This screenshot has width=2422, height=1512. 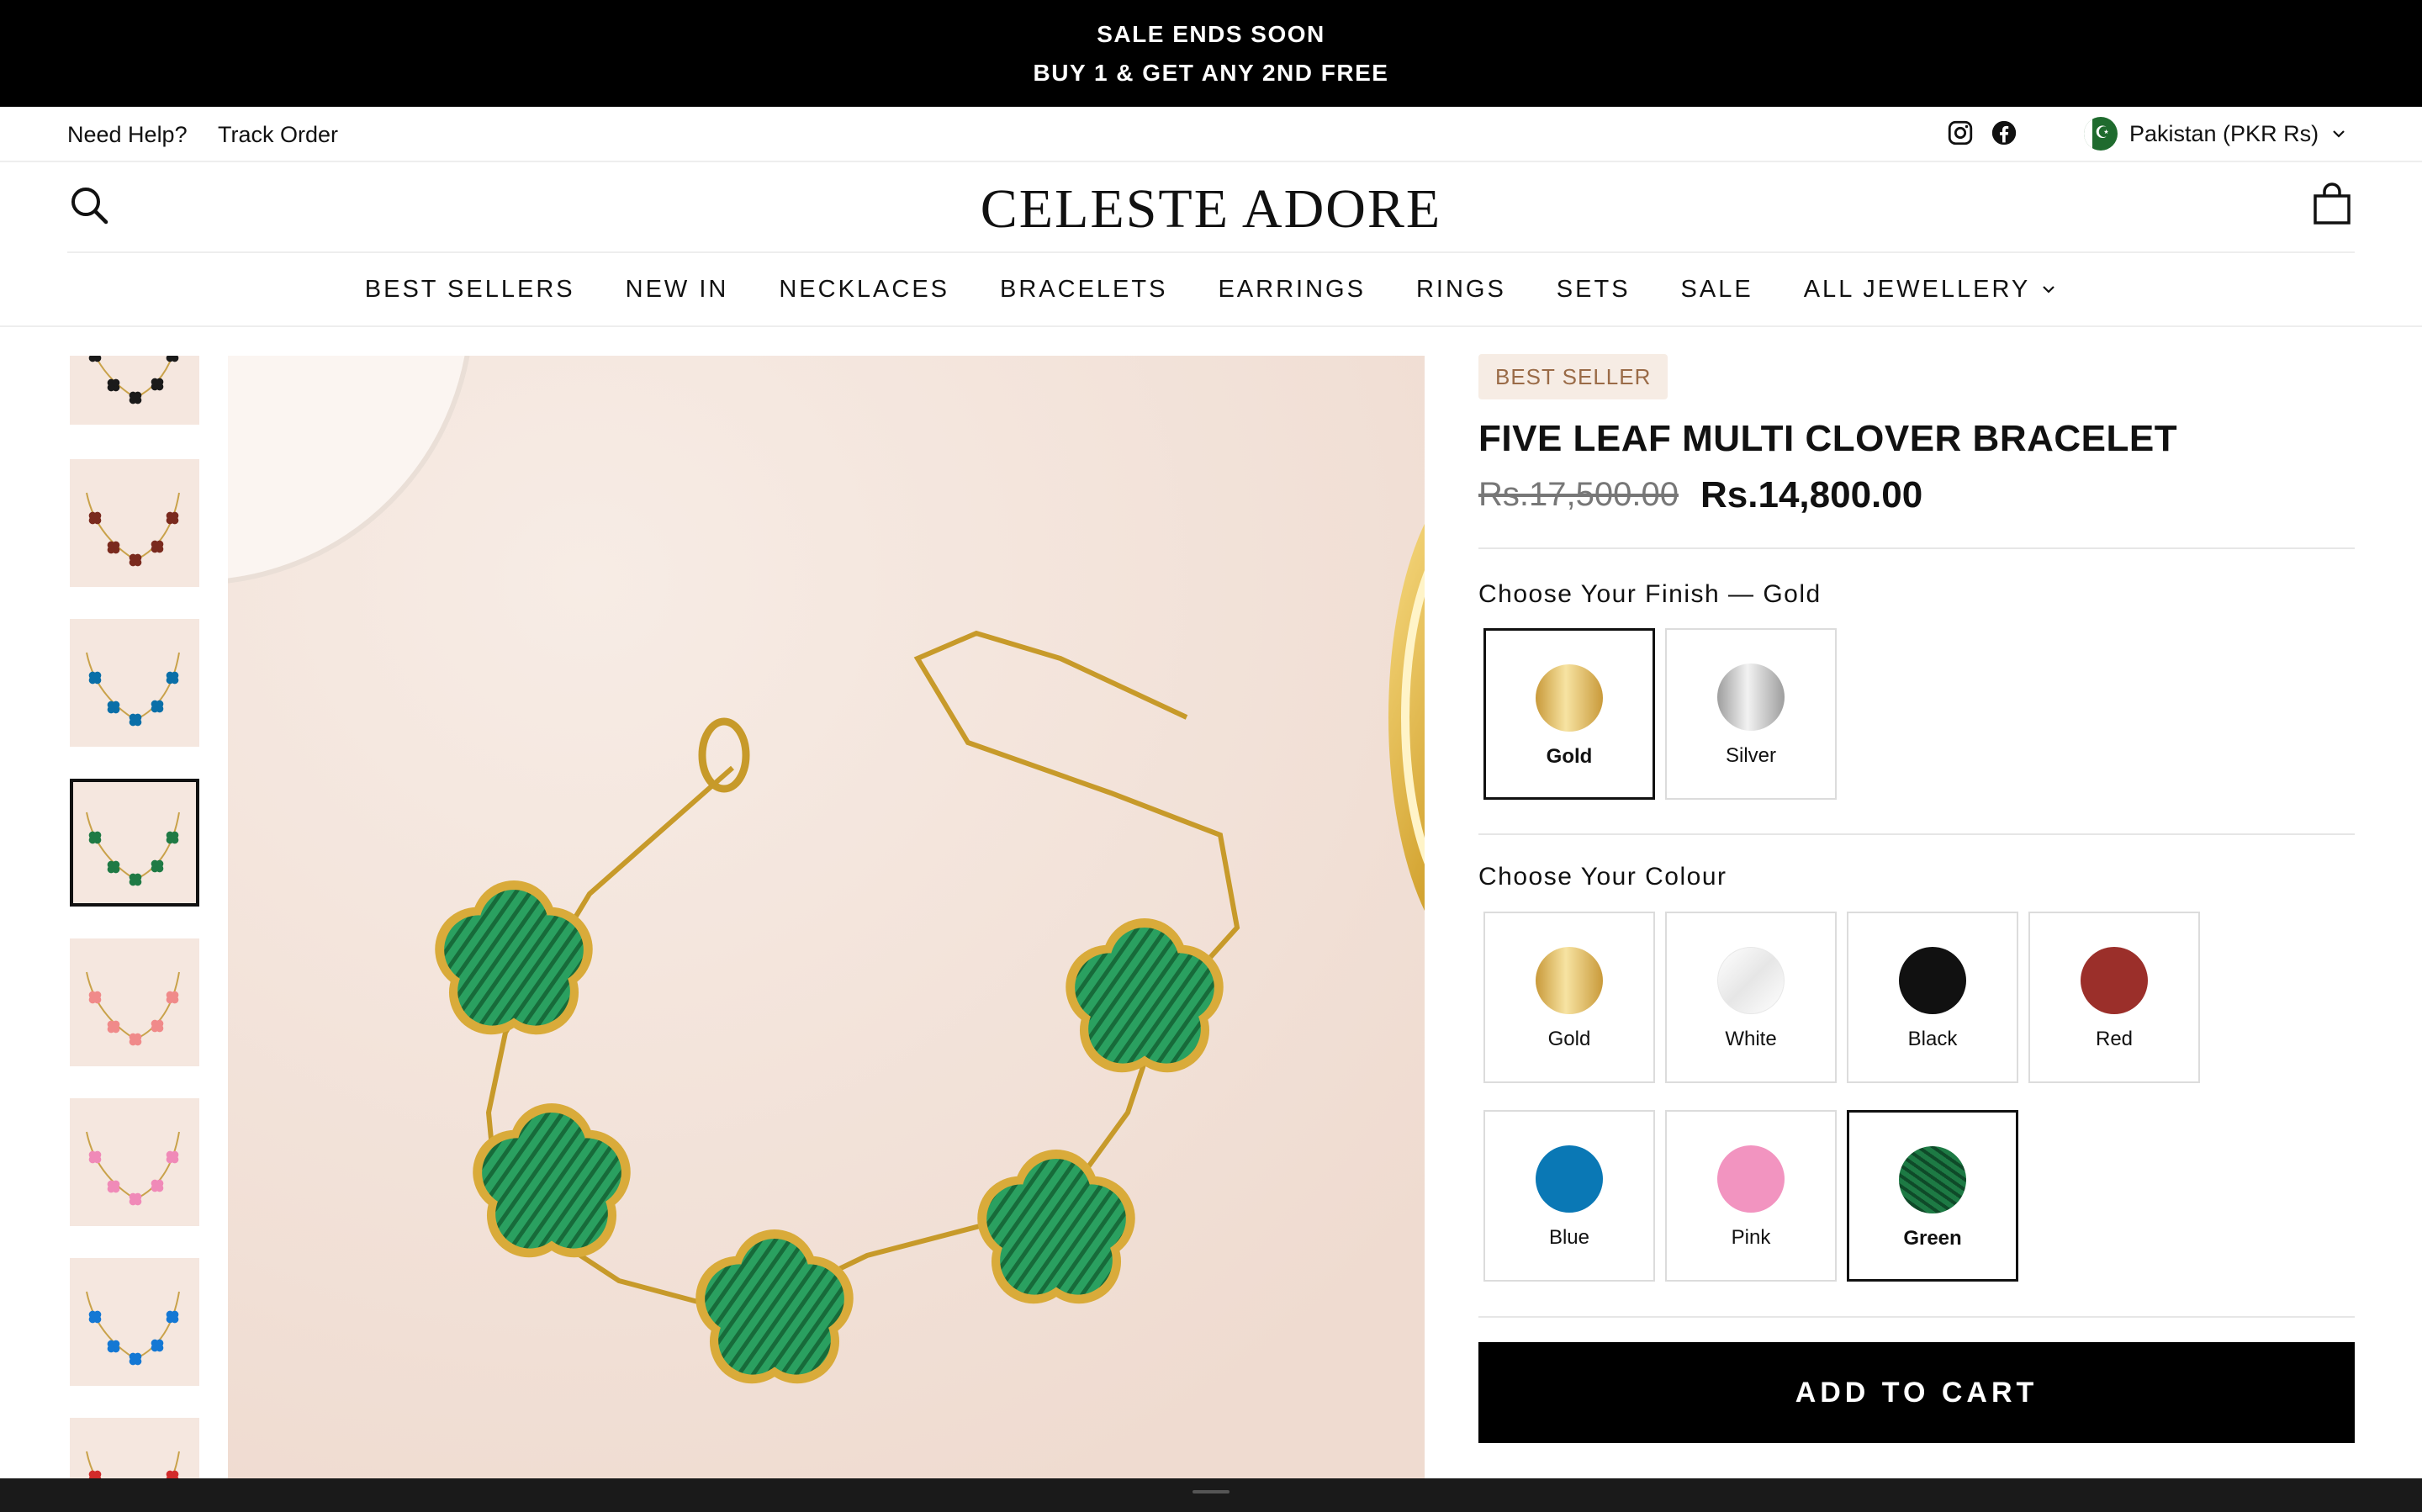 I want to click on country-selector: Pakistan (PKR Rs), so click(x=2215, y=134).